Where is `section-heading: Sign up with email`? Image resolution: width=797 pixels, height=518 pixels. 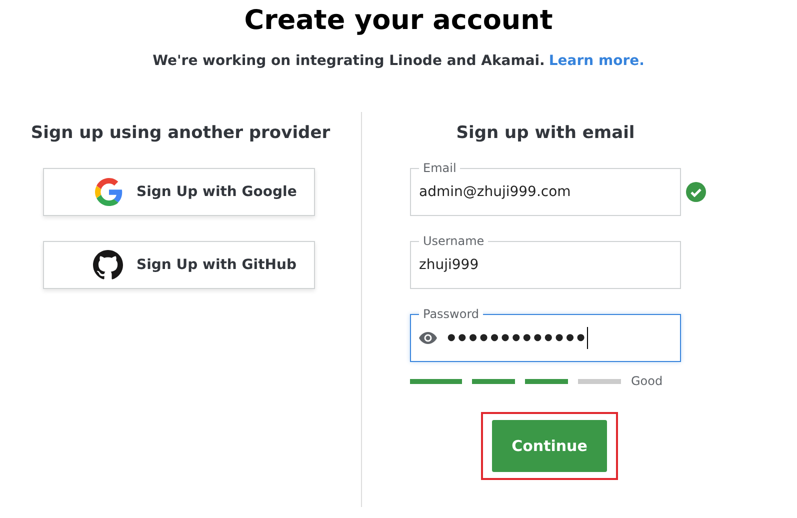 section-heading: Sign up with email is located at coordinates (545, 133).